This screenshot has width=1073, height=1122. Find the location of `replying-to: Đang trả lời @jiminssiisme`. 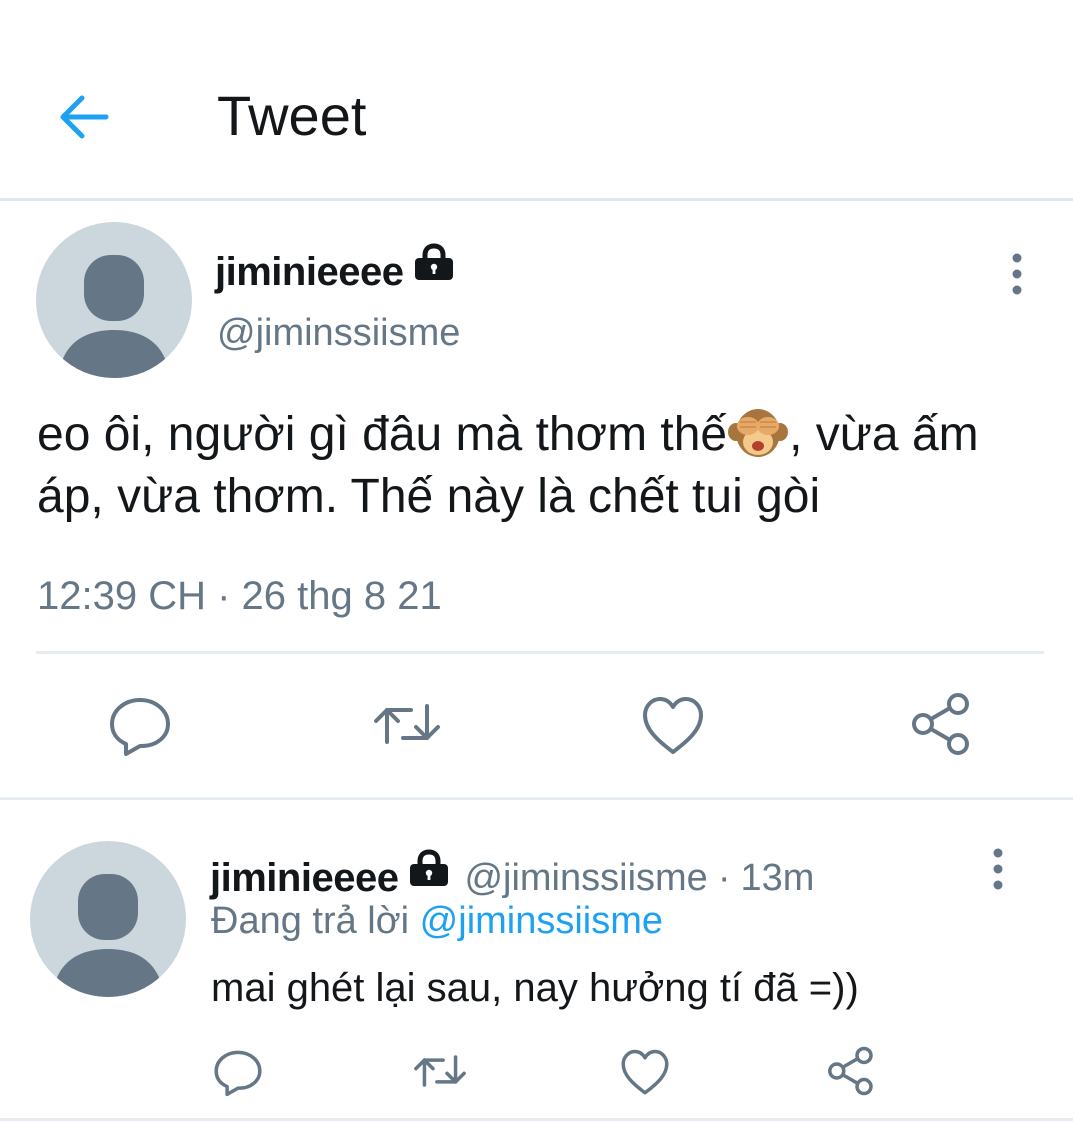

replying-to: Đang trả lời @jiminssiisme is located at coordinates (437, 921).